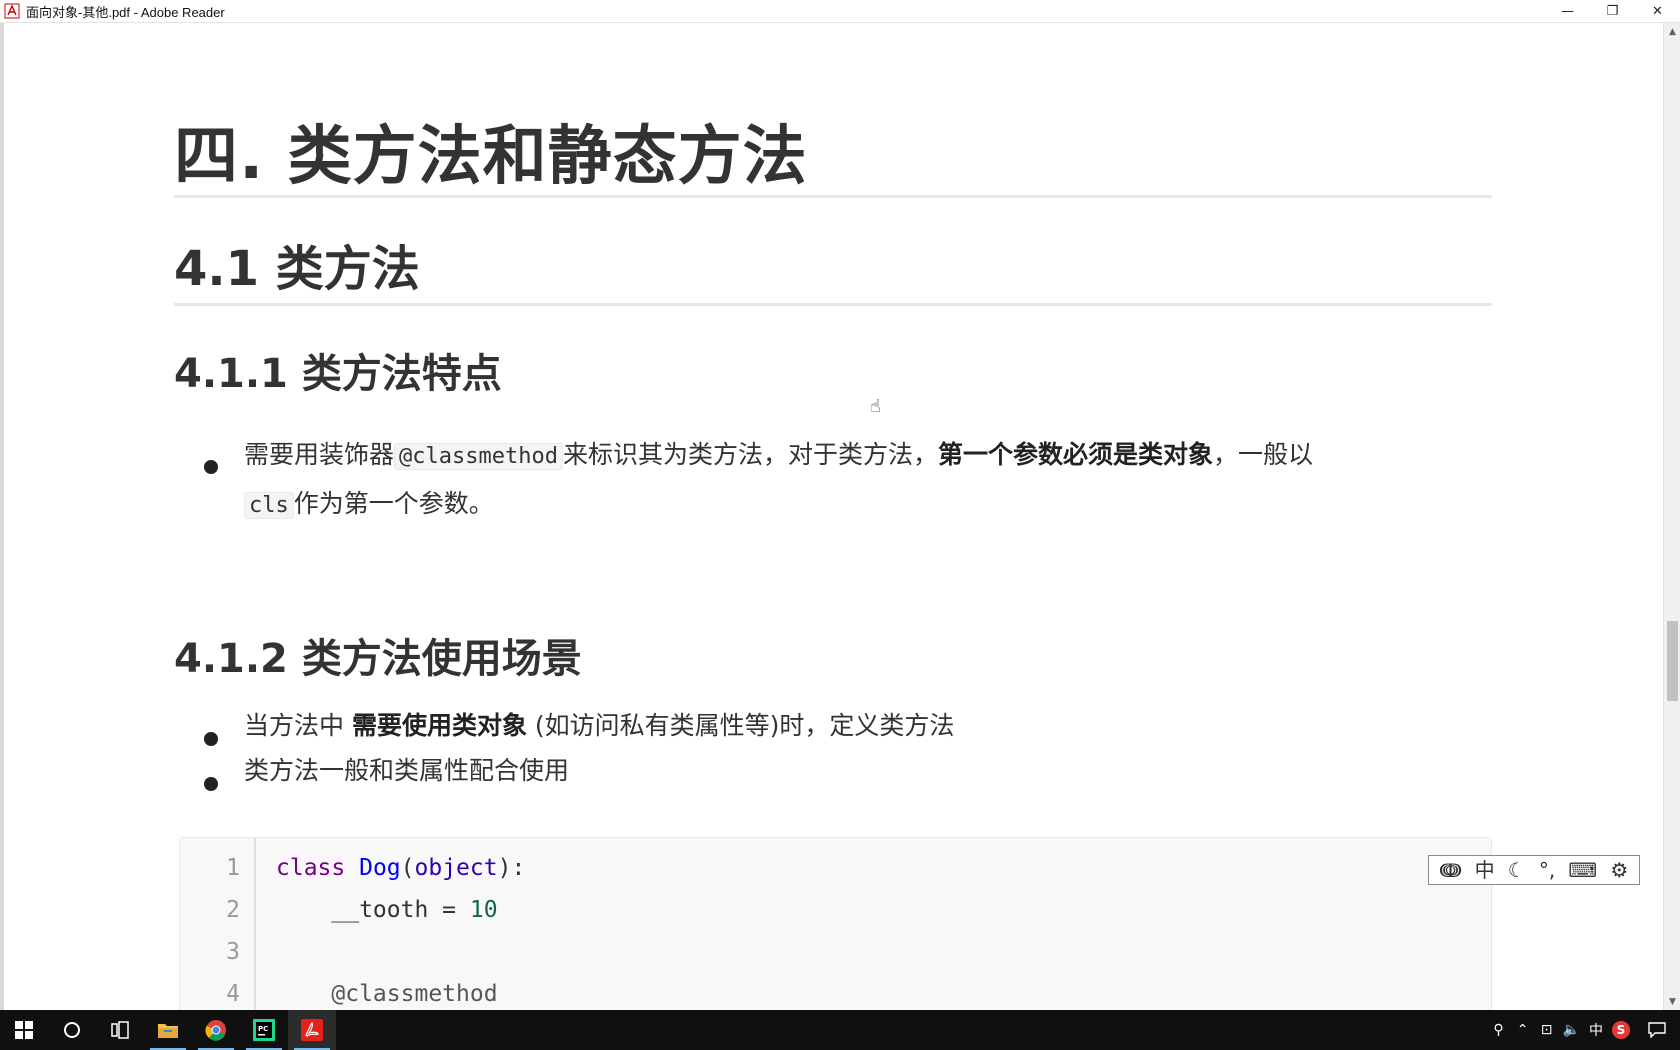 Image resolution: width=1680 pixels, height=1050 pixels. What do you see at coordinates (269, 505) in the screenshot?
I see `inline-code: cls` at bounding box center [269, 505].